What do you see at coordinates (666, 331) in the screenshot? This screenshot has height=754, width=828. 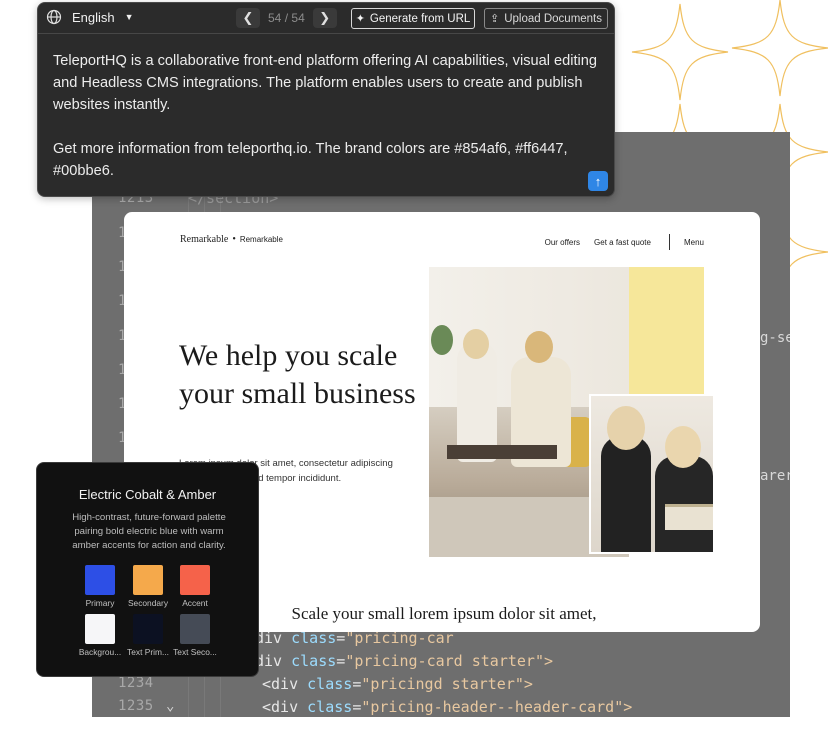 I see `hero-yellow-block` at bounding box center [666, 331].